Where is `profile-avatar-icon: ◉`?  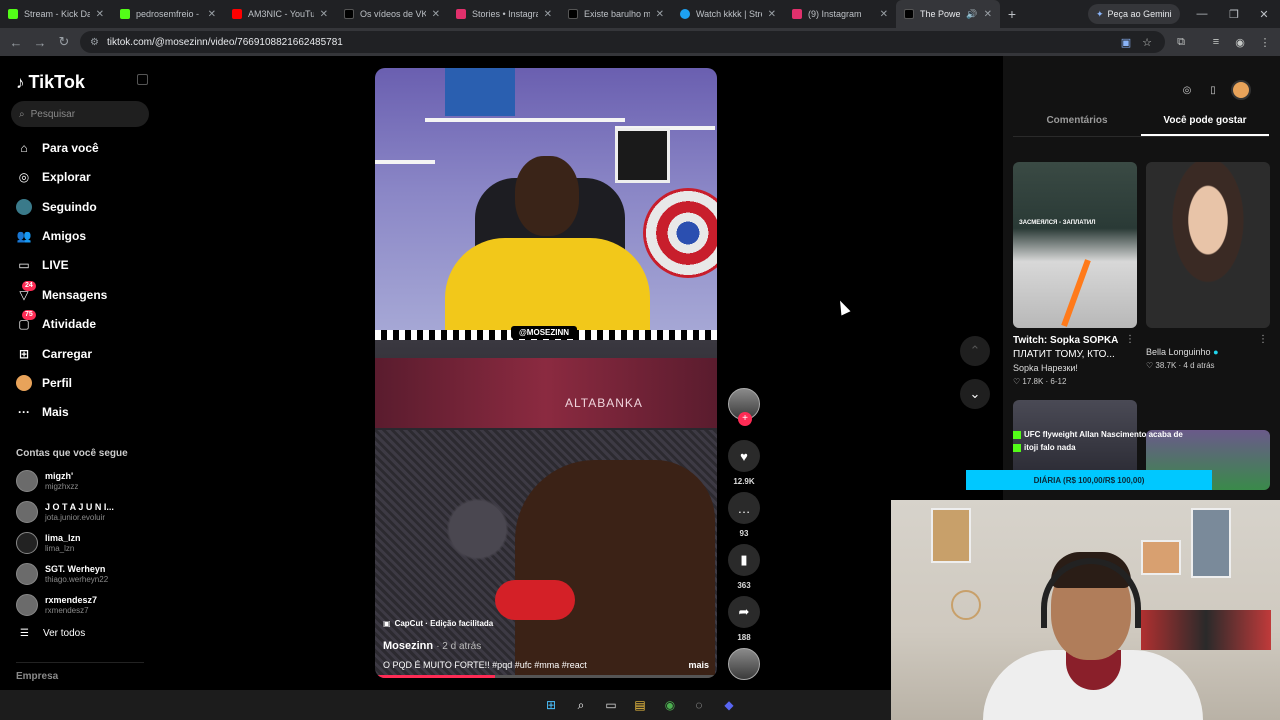 profile-avatar-icon: ◉ is located at coordinates (1240, 42).